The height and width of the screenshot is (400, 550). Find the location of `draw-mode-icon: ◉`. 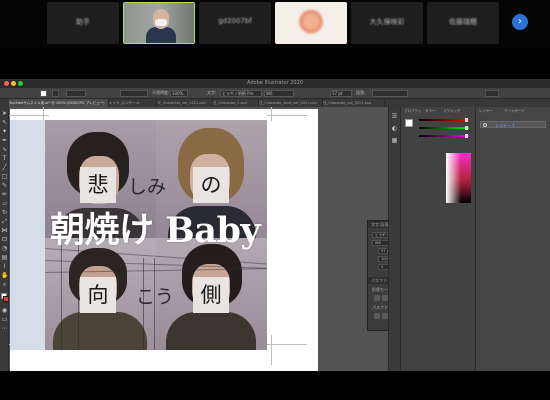

draw-mode-icon: ◉ is located at coordinates (4, 310).